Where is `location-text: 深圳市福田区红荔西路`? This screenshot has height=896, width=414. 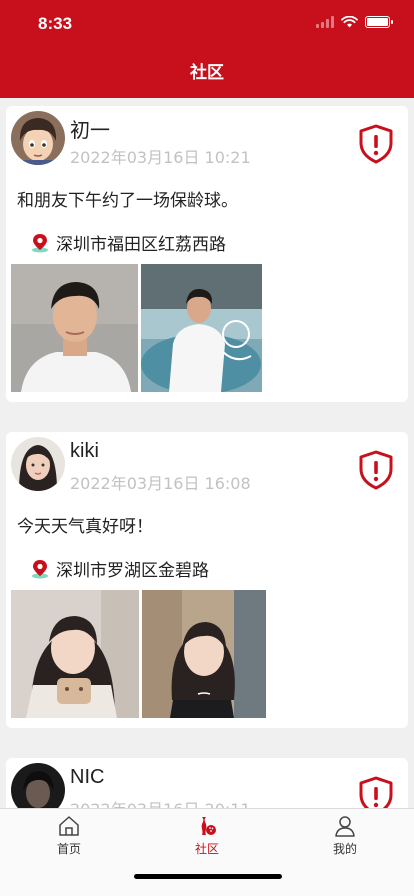 location-text: 深圳市福田区红荔西路 is located at coordinates (141, 245).